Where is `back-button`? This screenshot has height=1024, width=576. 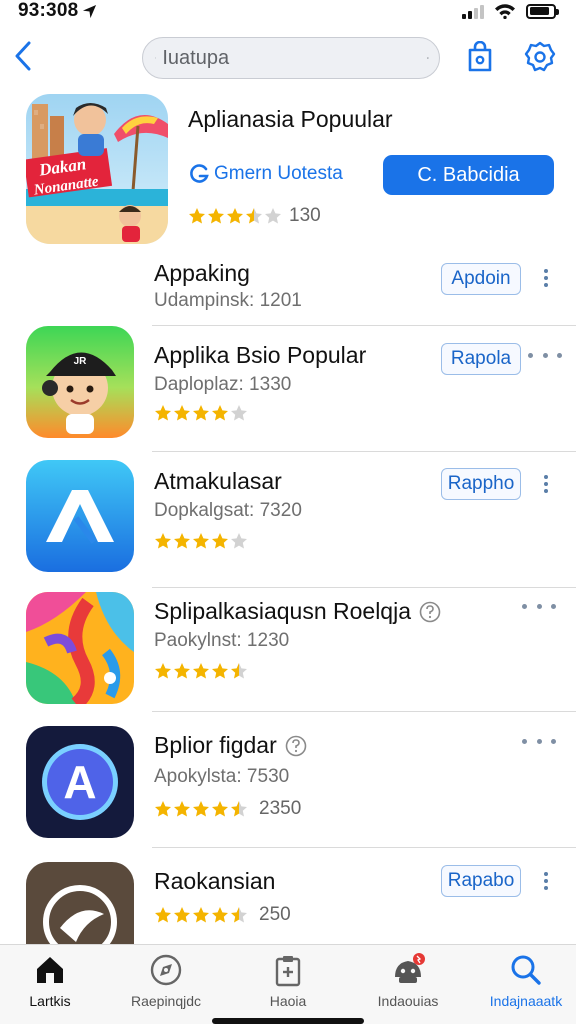
back-button is located at coordinates (23, 56).